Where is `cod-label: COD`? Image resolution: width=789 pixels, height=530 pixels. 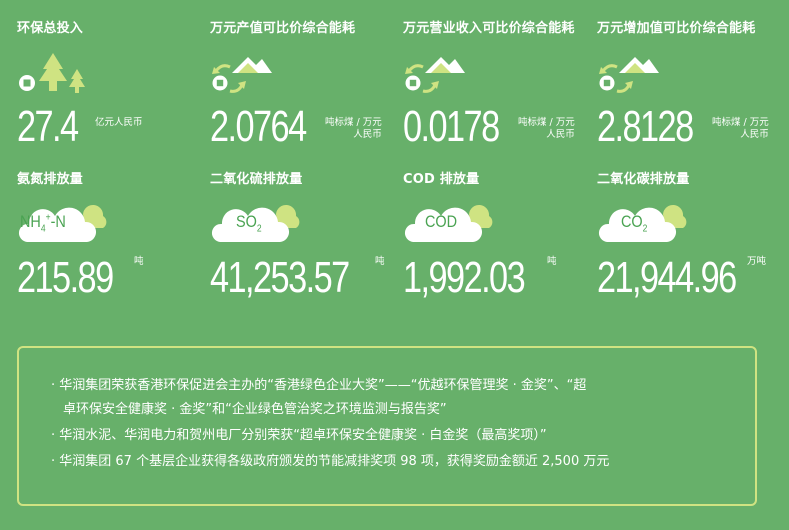 cod-label: COD is located at coordinates (441, 221).